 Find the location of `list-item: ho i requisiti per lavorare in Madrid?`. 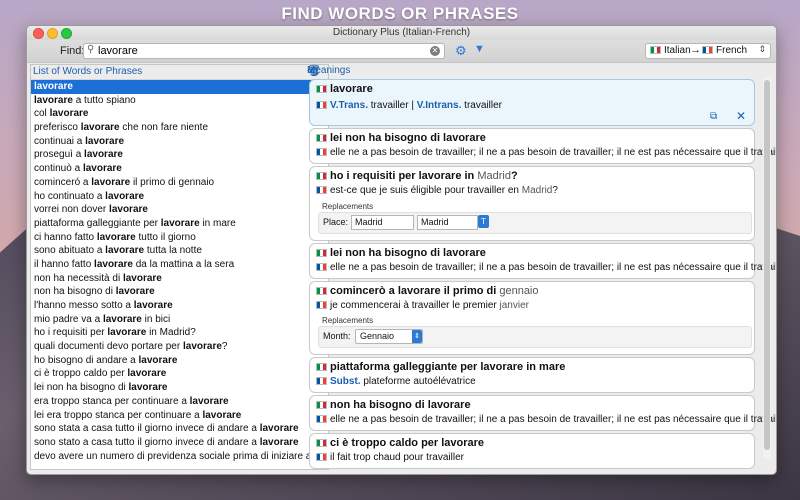

list-item: ho i requisiti per lavorare in Madrid? is located at coordinates (179, 333).